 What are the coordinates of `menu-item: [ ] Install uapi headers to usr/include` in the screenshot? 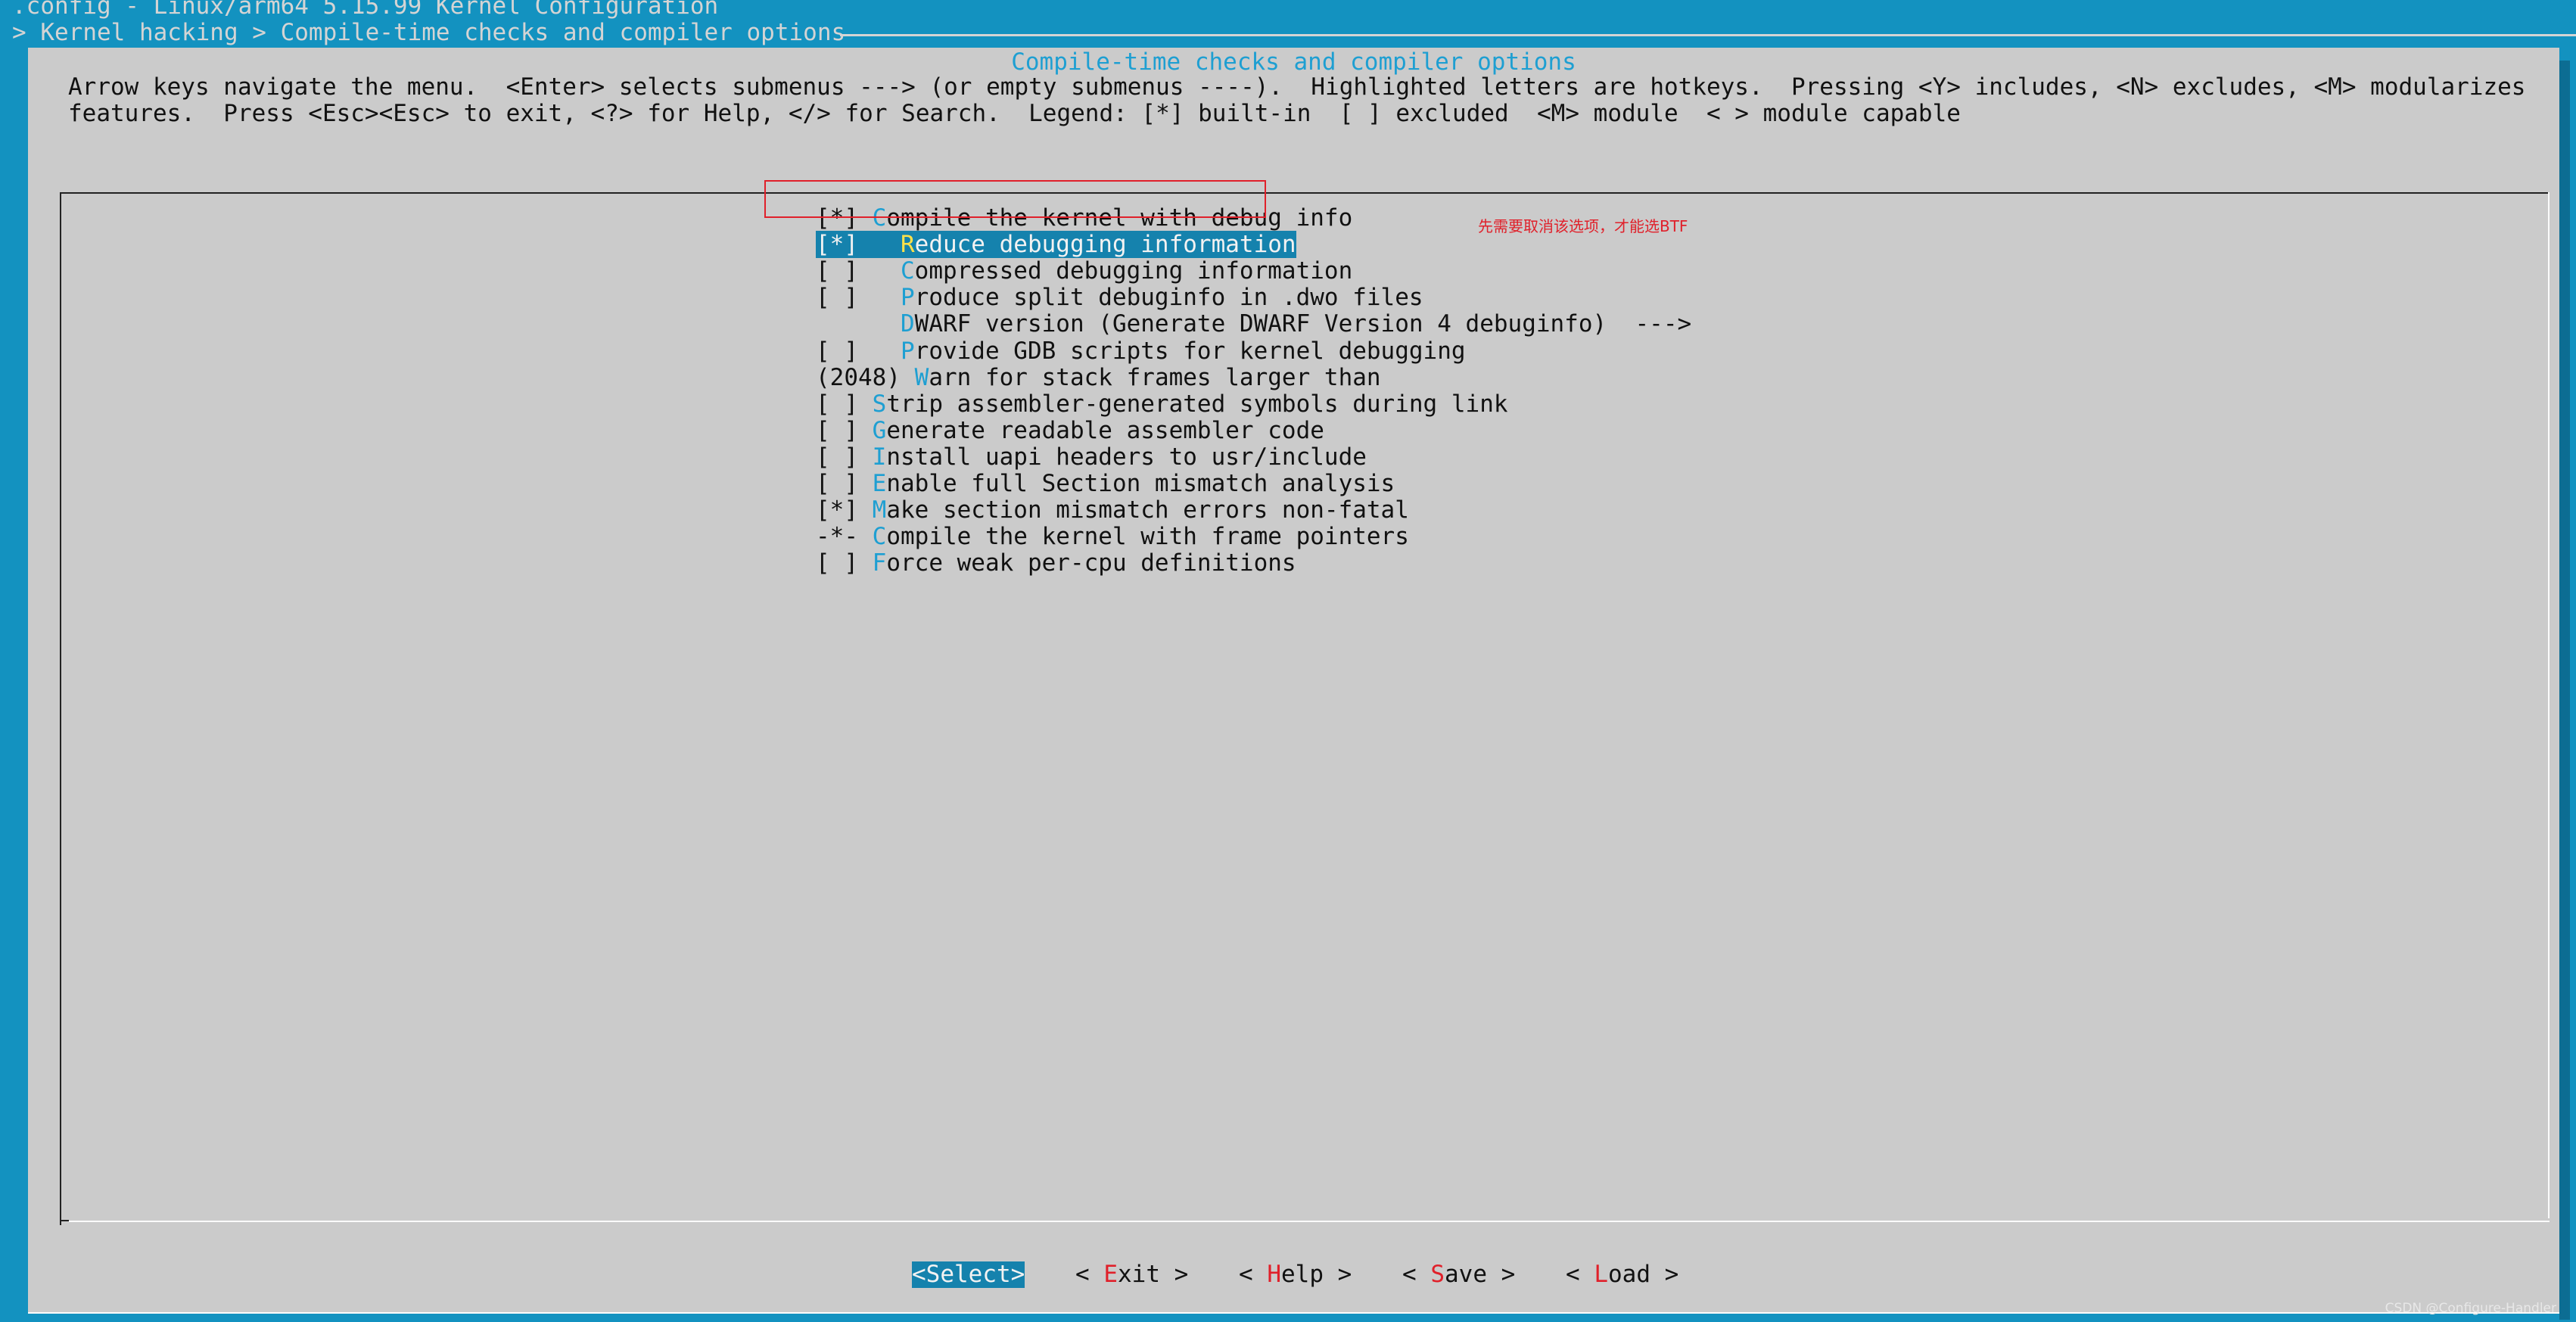 It's located at (1091, 457).